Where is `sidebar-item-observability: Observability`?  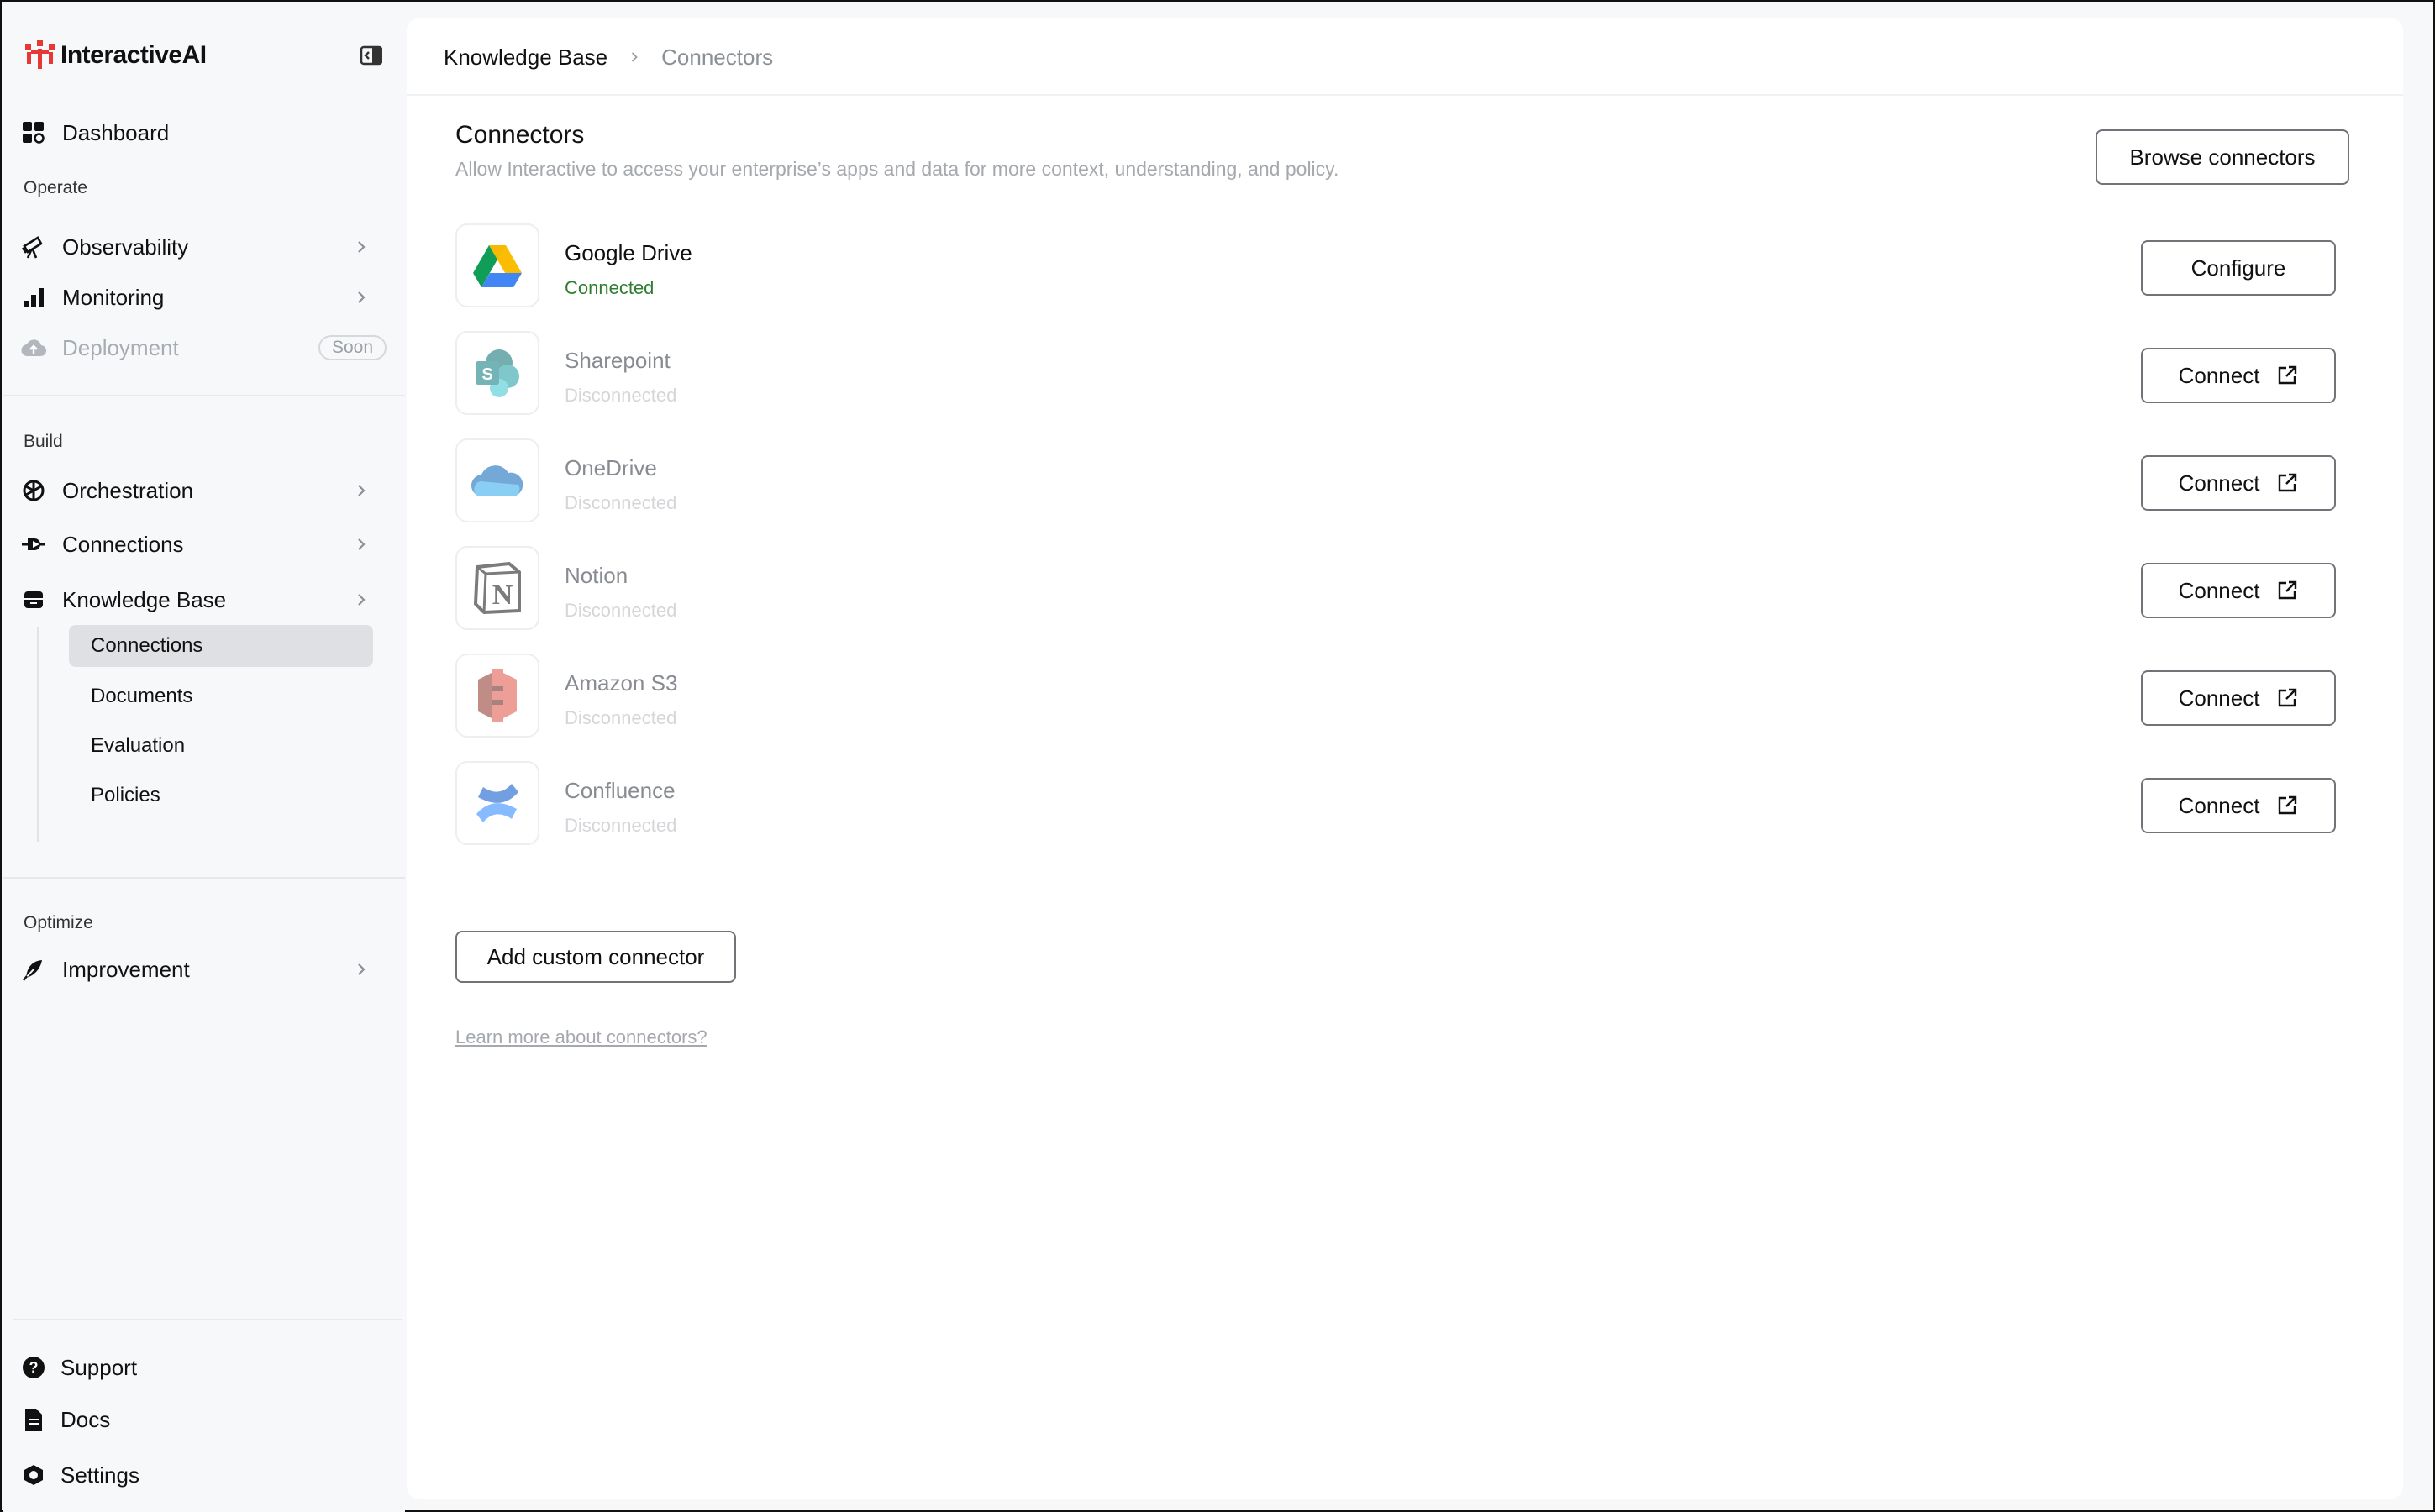
sidebar-item-observability: Observability is located at coordinates (204, 247).